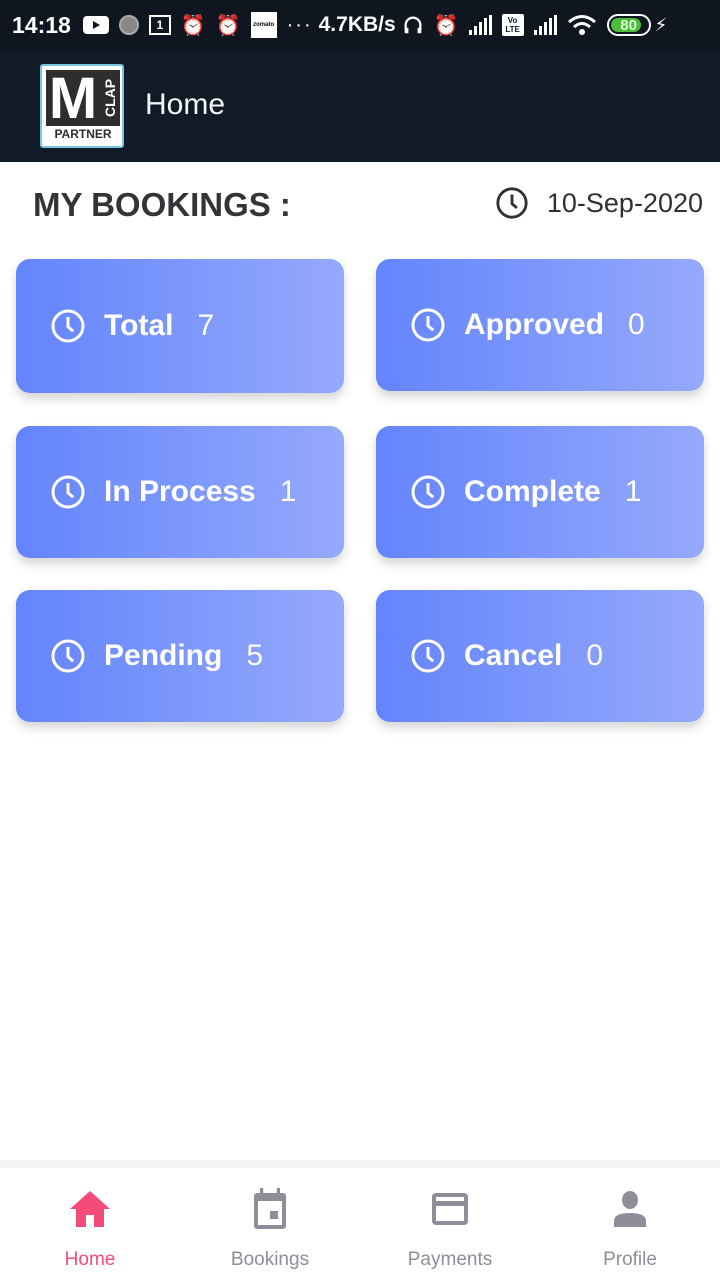 This screenshot has height=1280, width=720. What do you see at coordinates (512, 25) in the screenshot?
I see `volte-icon: Vo LTE` at bounding box center [512, 25].